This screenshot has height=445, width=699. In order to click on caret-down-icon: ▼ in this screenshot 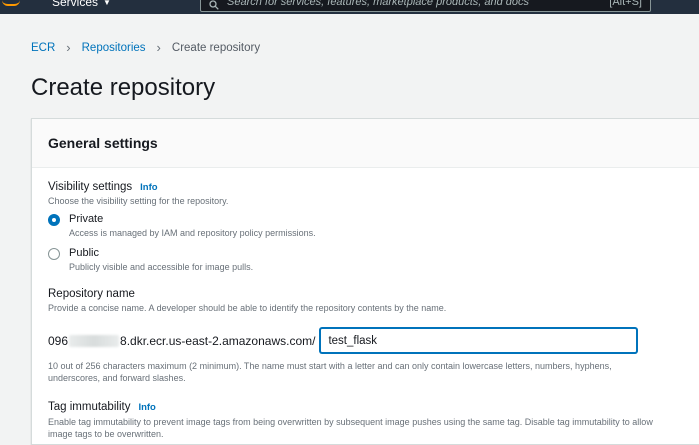, I will do `click(107, 3)`.